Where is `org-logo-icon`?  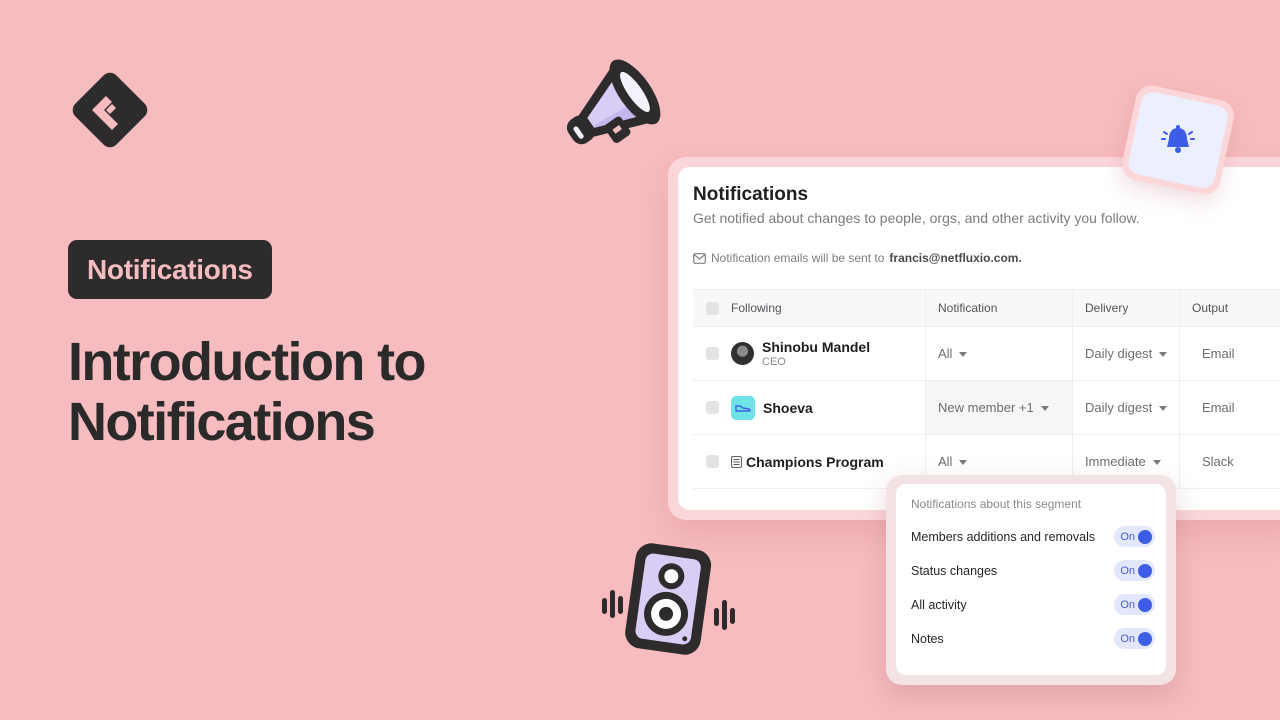
org-logo-icon is located at coordinates (743, 407).